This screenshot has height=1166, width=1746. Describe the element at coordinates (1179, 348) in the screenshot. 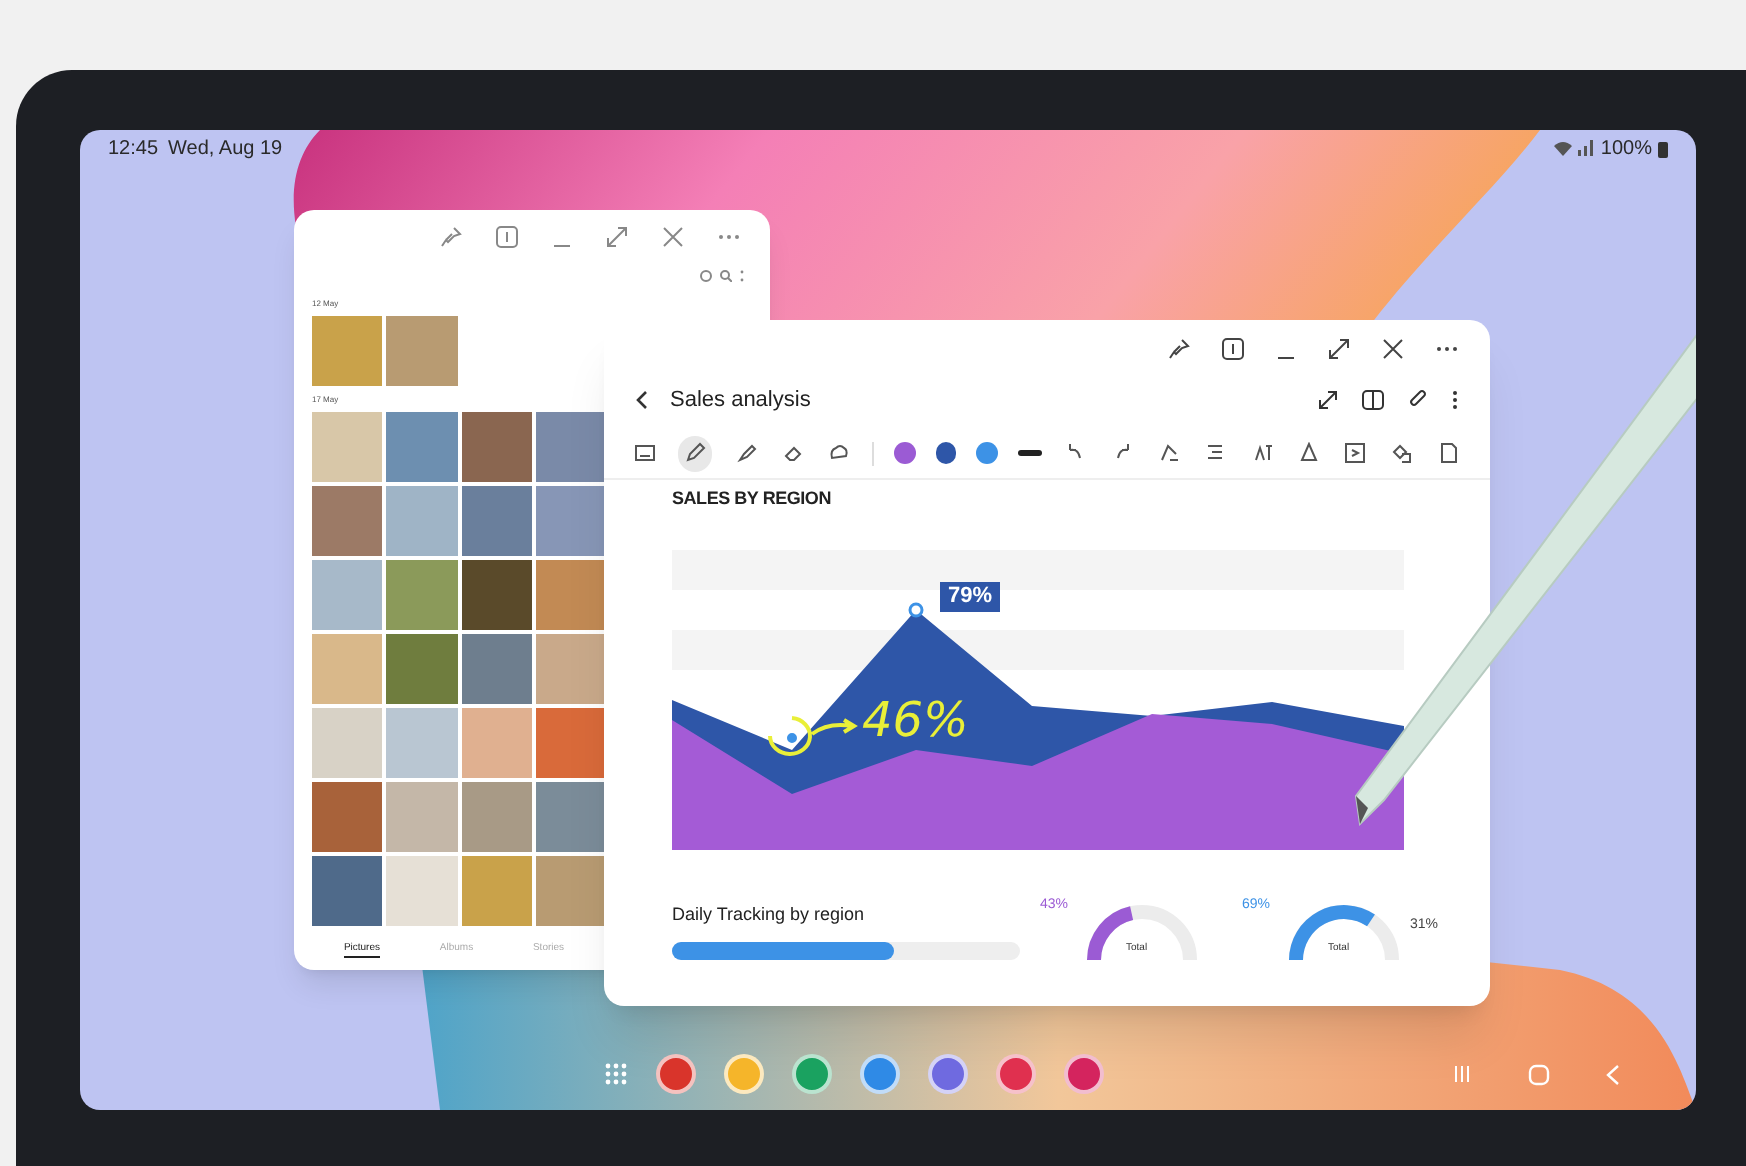

I see `pin-icon` at that location.